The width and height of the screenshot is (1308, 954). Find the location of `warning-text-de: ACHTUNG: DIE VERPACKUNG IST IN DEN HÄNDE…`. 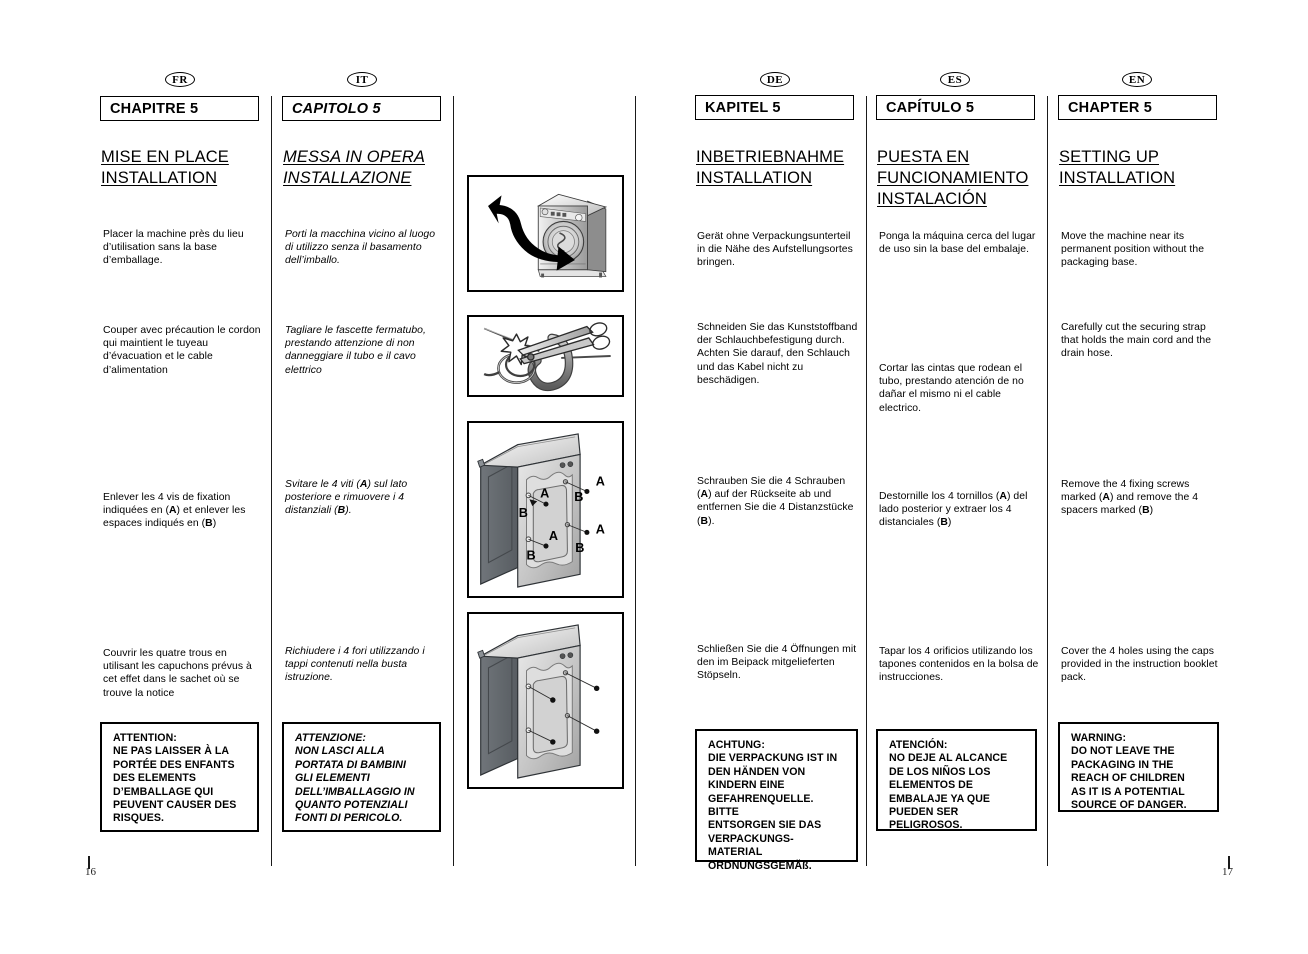

warning-text-de: ACHTUNG: DIE VERPACKUNG IST IN DEN HÄNDE… is located at coordinates (773, 805).